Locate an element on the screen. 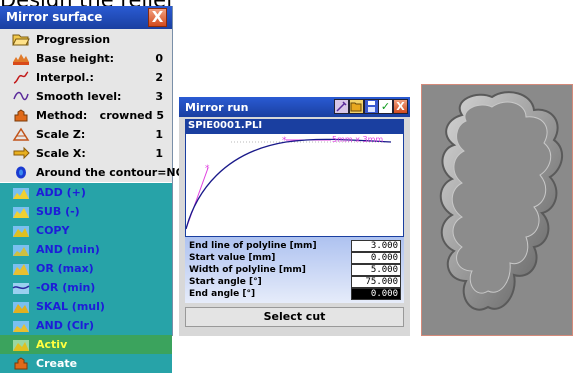 This screenshot has width=573, height=373. add-icon is located at coordinates (21, 193).